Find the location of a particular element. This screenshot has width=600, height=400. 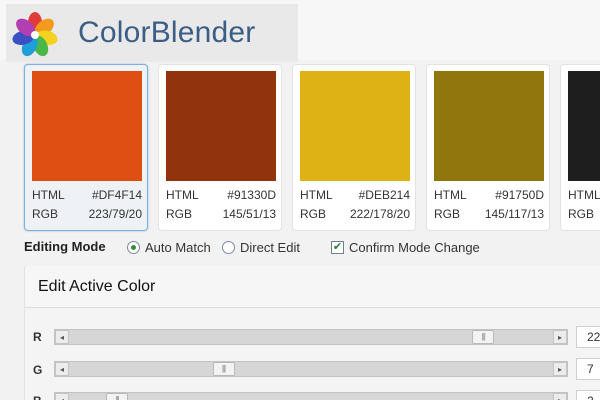

editing-mode-label: Editing Mode is located at coordinates (65, 246).